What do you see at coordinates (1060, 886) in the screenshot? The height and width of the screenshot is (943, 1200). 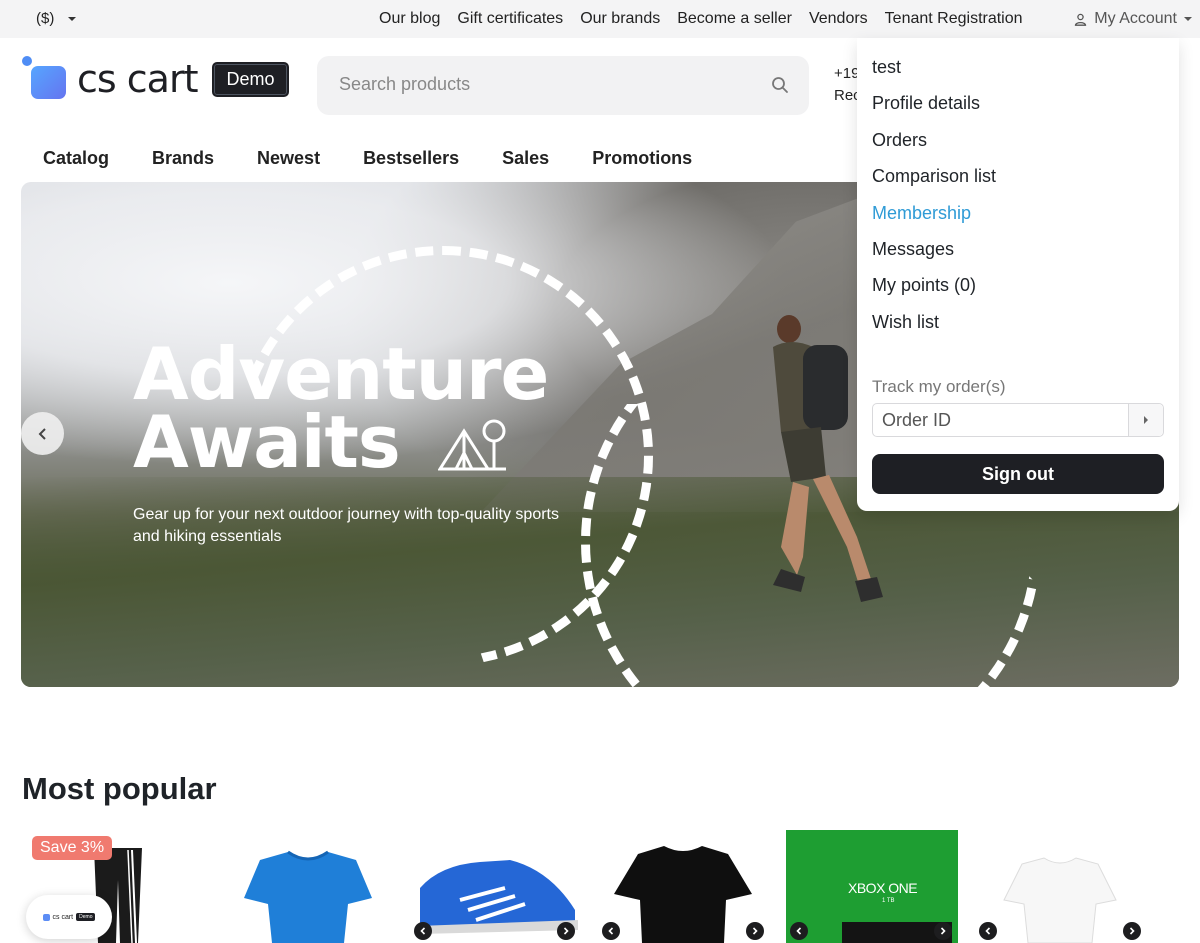 I see `product-white-tshirt` at bounding box center [1060, 886].